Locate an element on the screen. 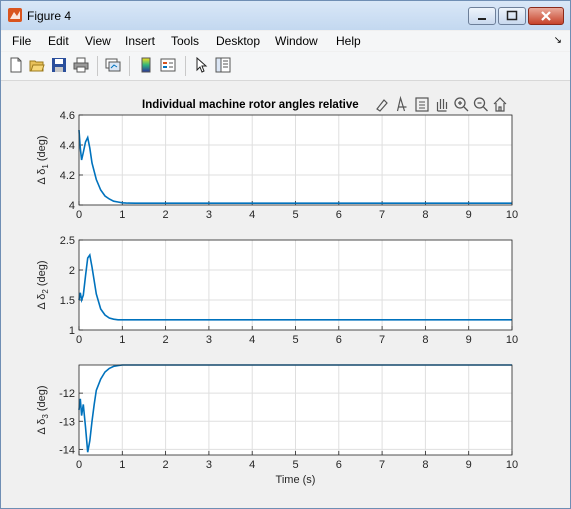 The image size is (571, 509). maximize-button is located at coordinates (512, 16).